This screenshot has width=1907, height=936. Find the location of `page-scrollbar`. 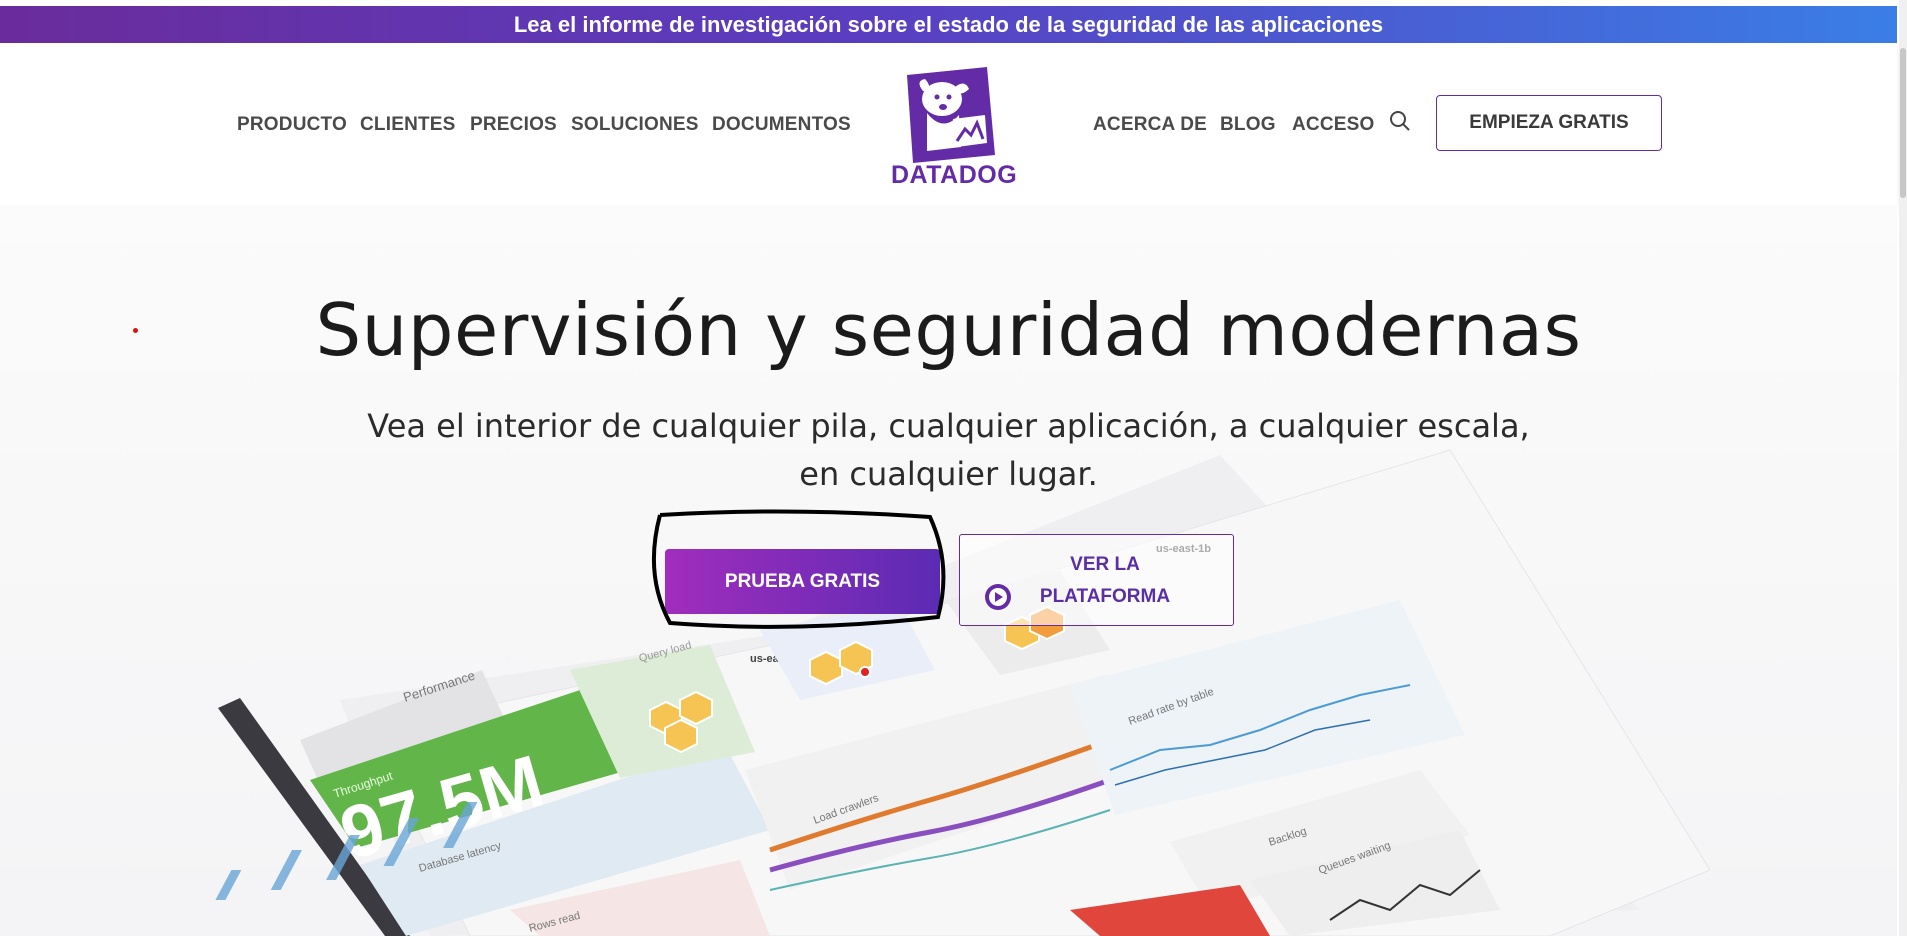

page-scrollbar is located at coordinates (1903, 468).